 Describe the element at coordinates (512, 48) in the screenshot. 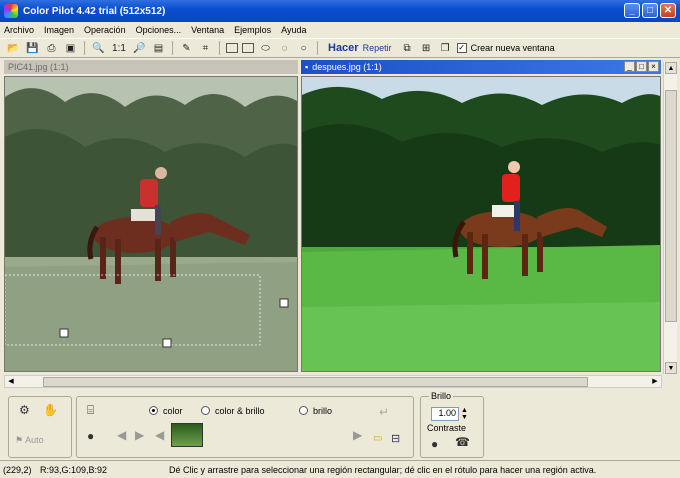

I see `new-window-label: Crear nueva ventana` at that location.